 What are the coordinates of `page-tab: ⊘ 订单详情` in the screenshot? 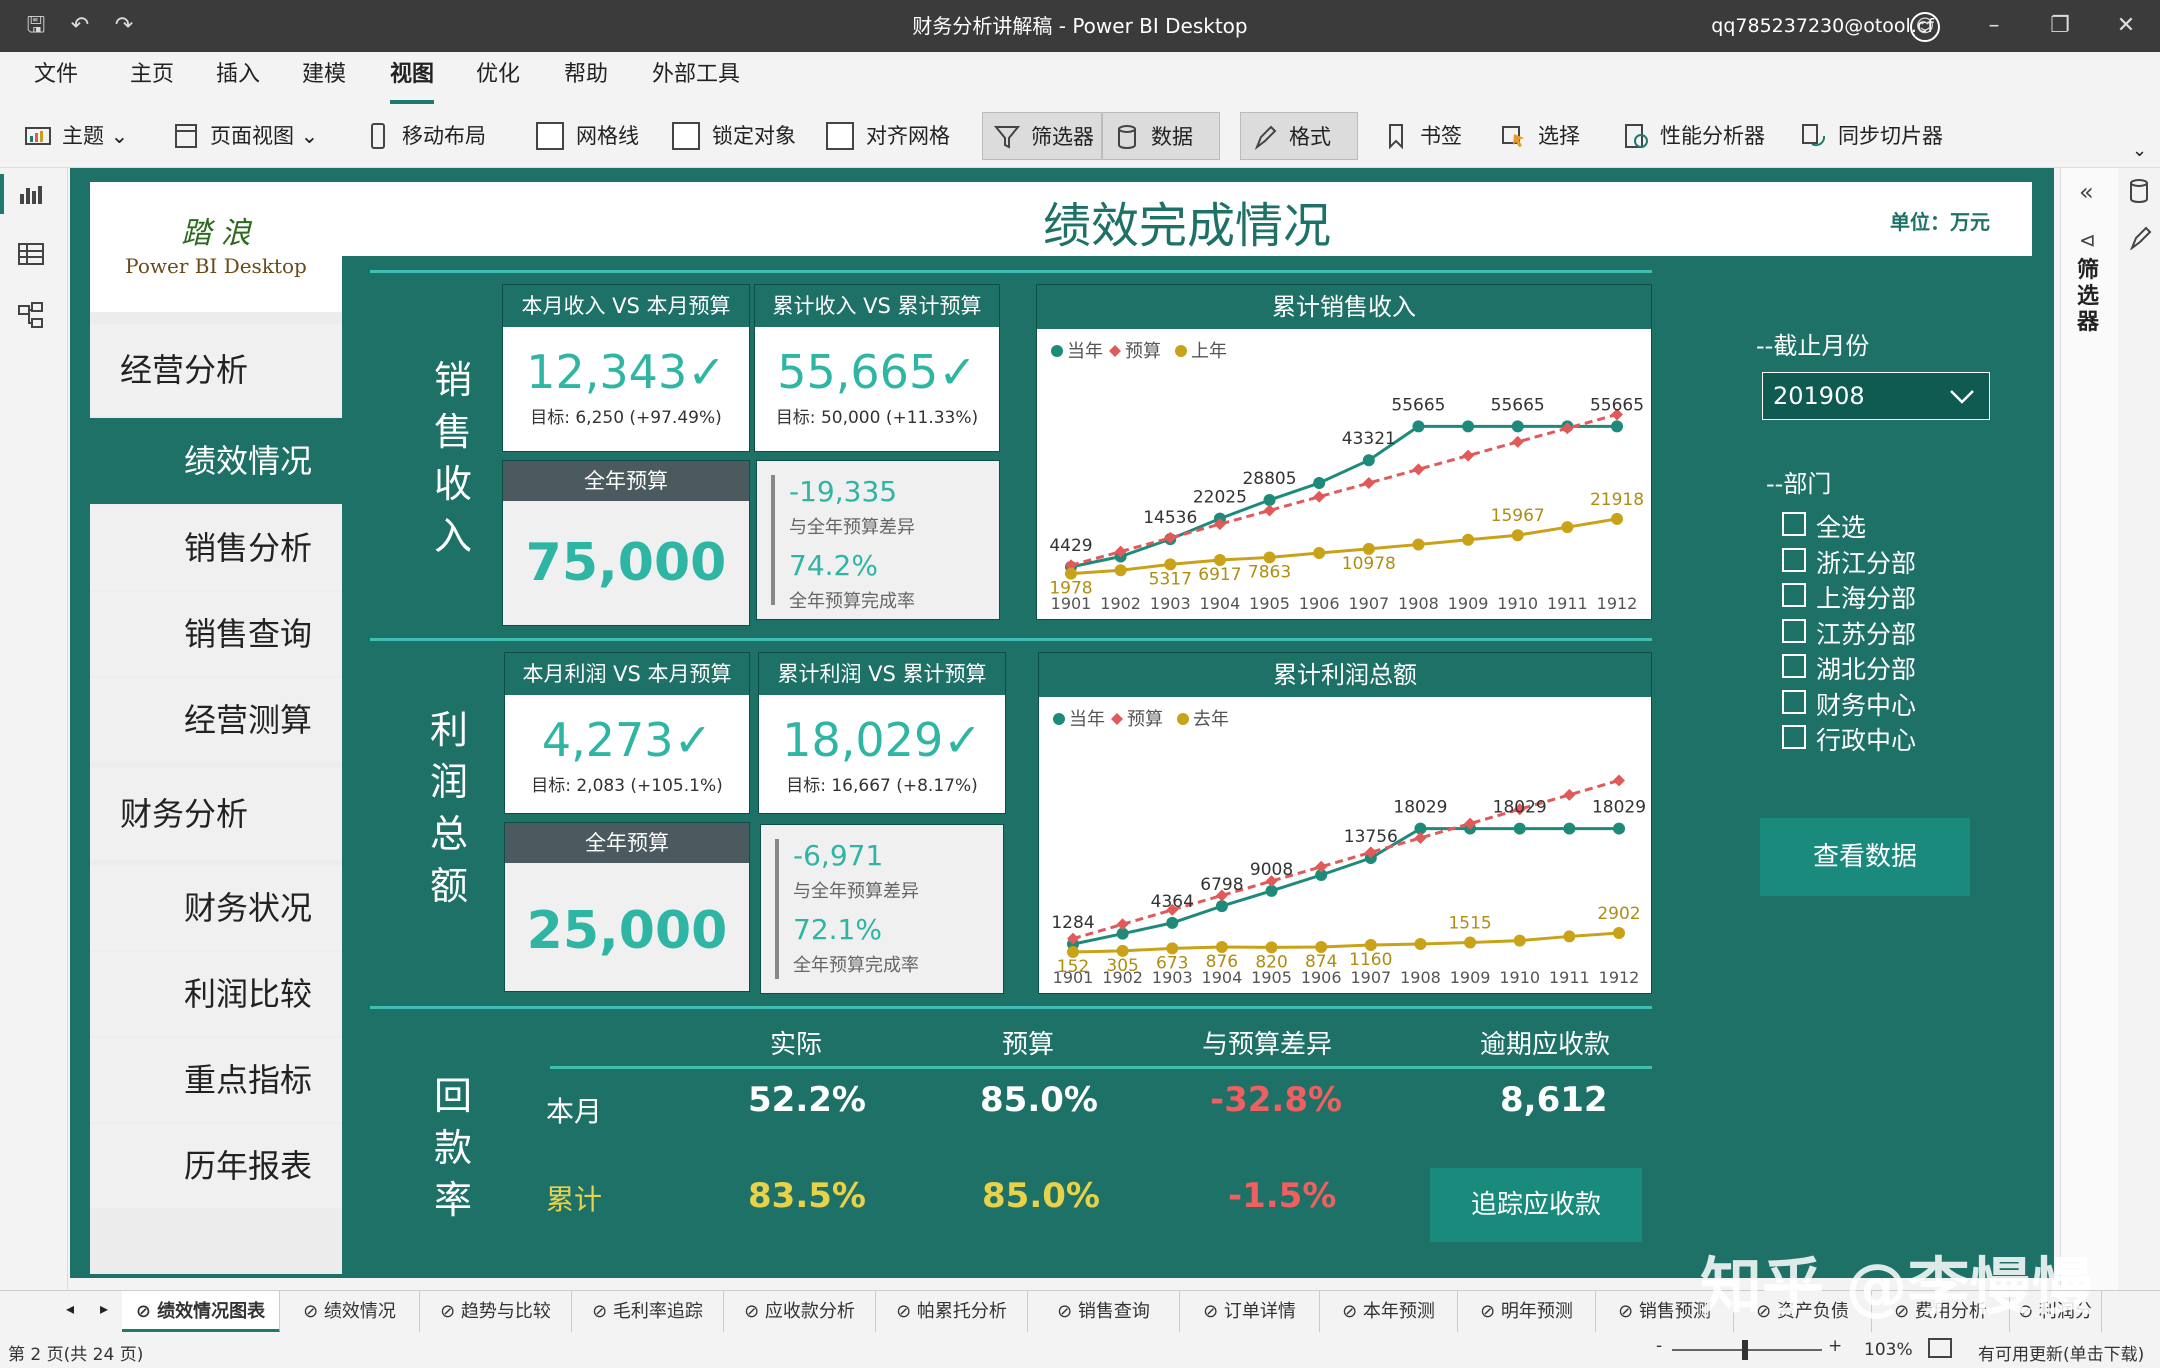 It's located at (1250, 1312).